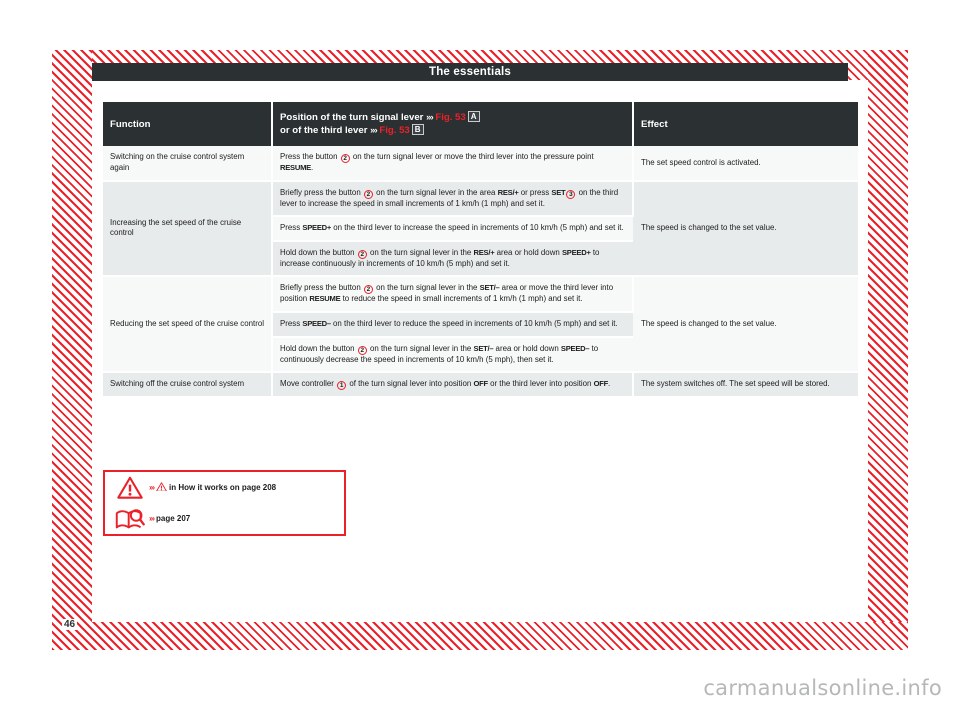 The width and height of the screenshot is (960, 708). Describe the element at coordinates (709, 323) in the screenshot. I see `effect-label: The speed is changed to the set value.` at that location.